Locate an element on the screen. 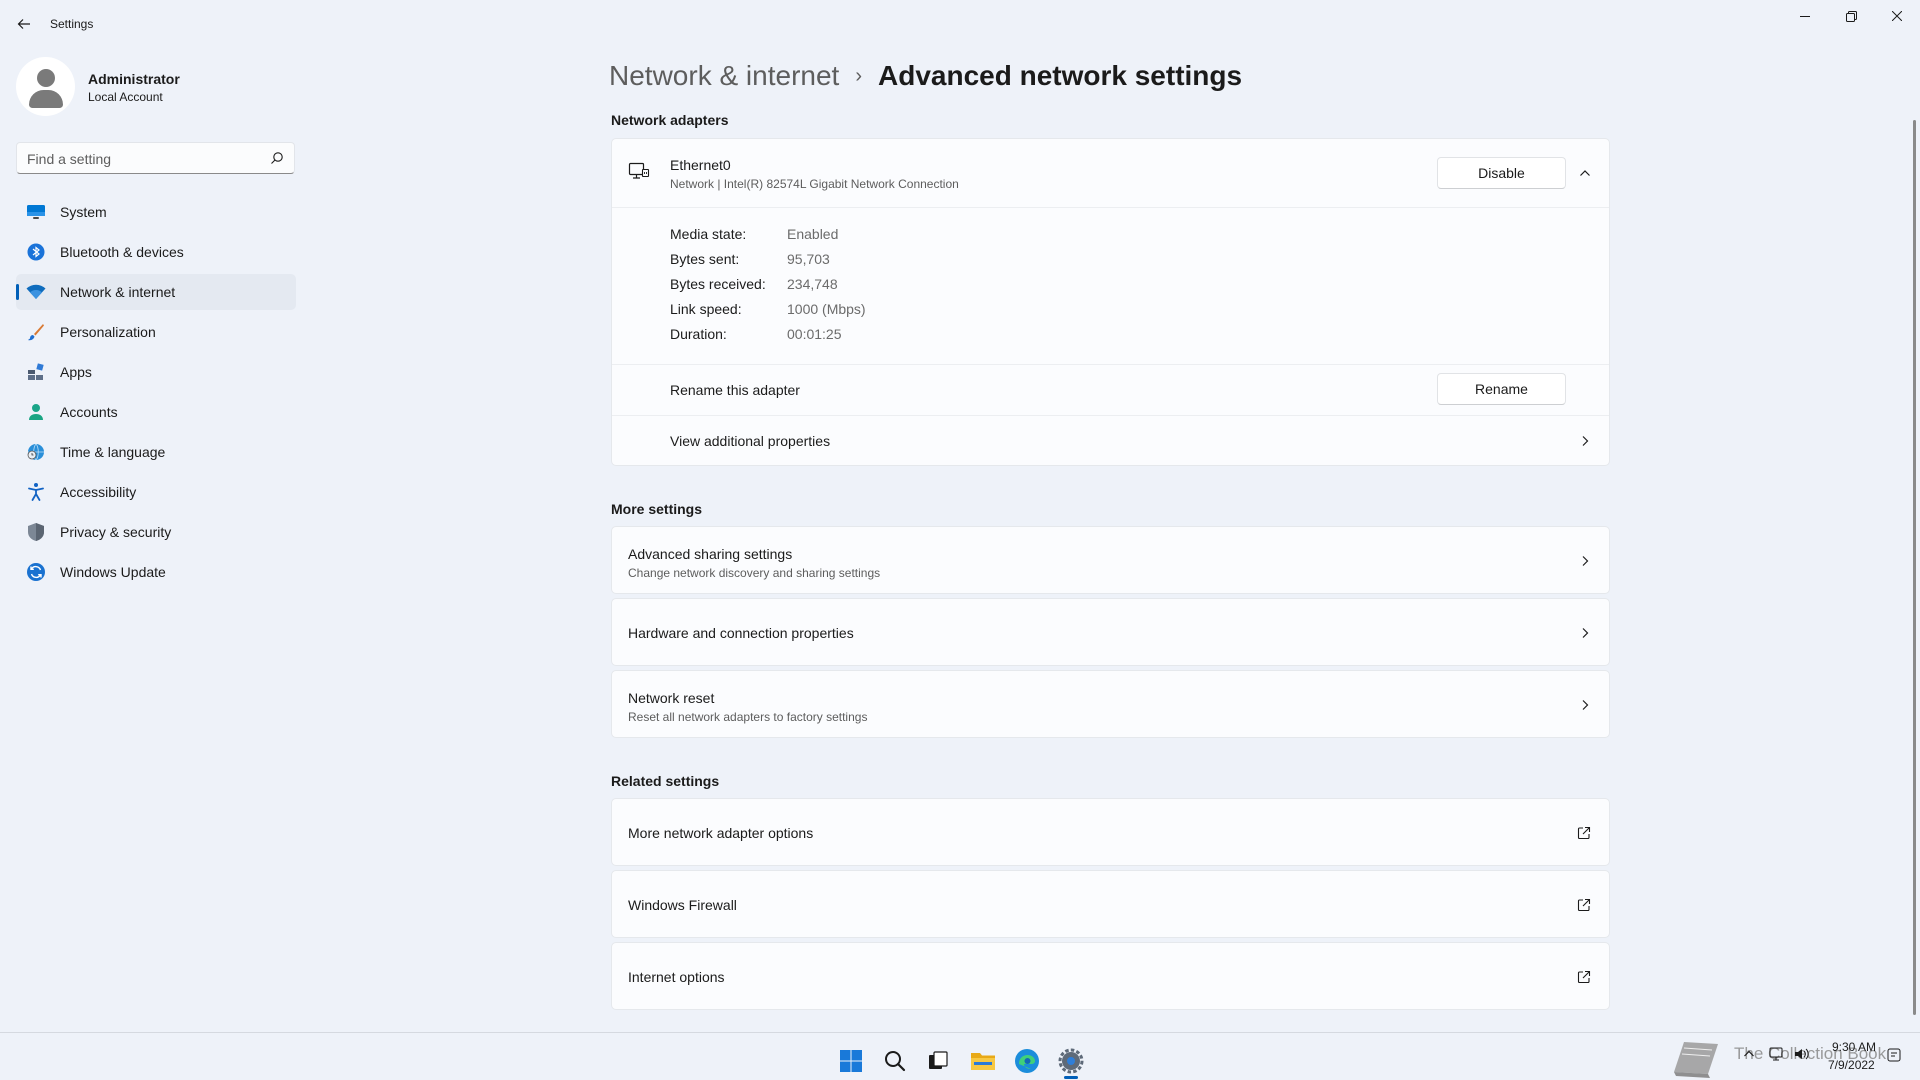 The image size is (1920, 1080). card-title: More network adapter options is located at coordinates (721, 833).